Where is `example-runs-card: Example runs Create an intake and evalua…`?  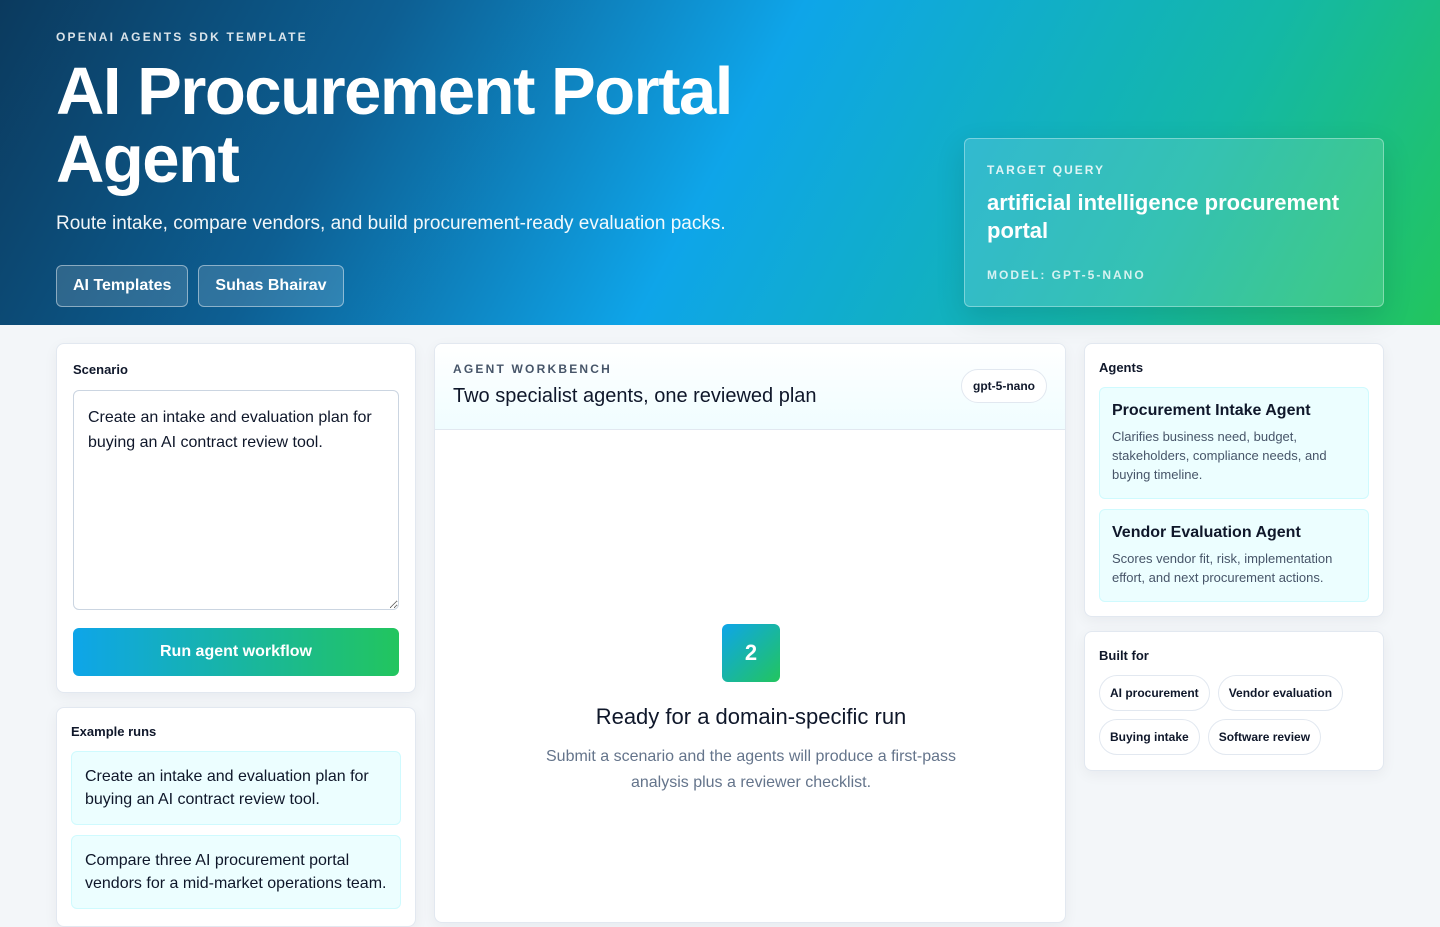 example-runs-card: Example runs Create an intake and evalua… is located at coordinates (236, 817).